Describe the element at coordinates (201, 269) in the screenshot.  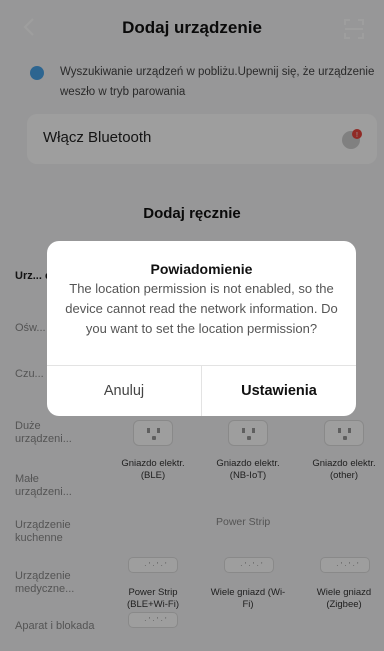
I see `dialog-title: Powiadomienie` at that location.